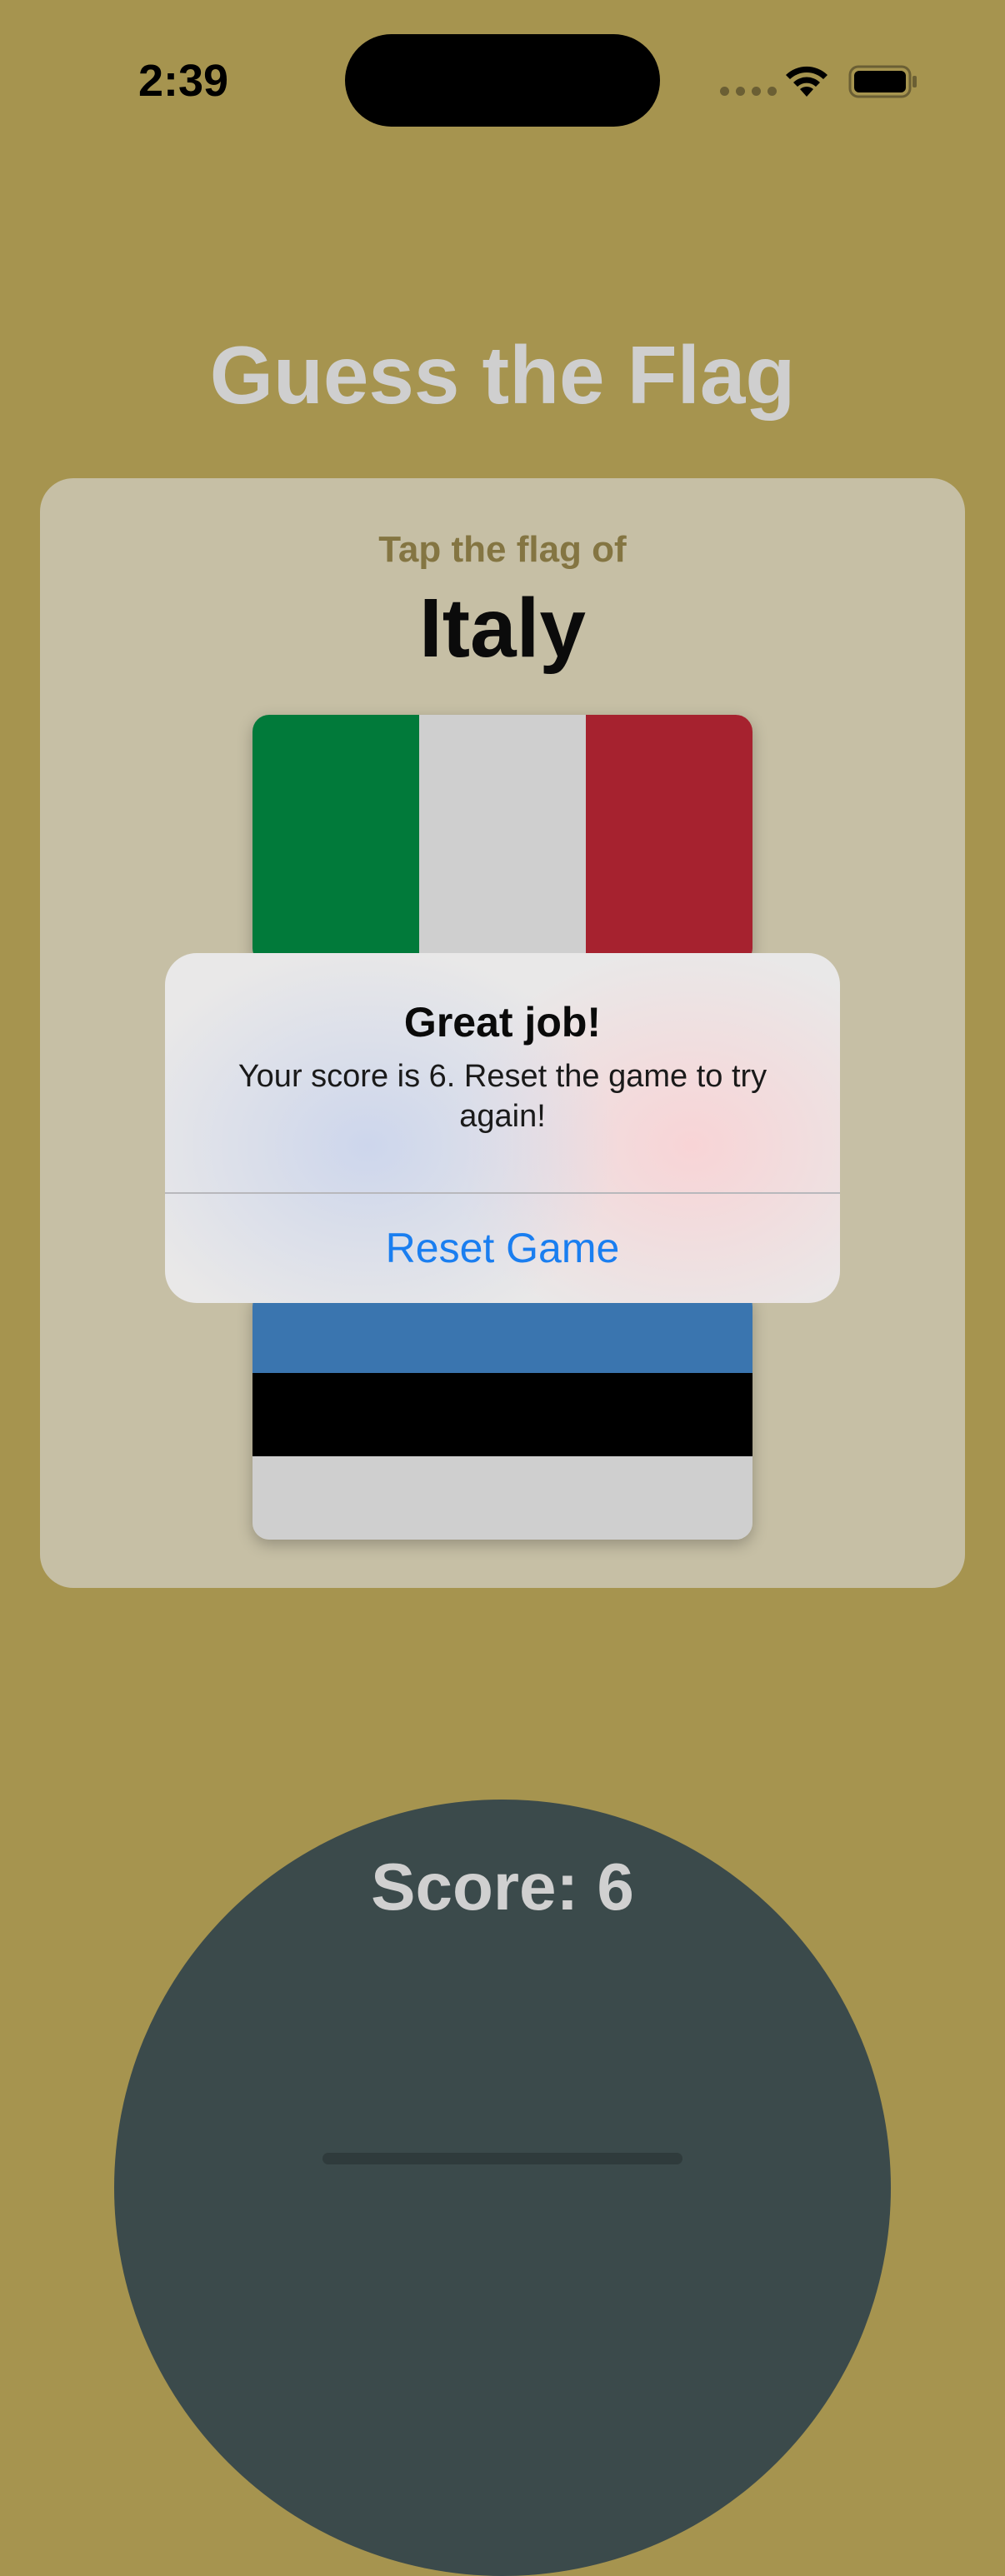 Image resolution: width=1005 pixels, height=2576 pixels. I want to click on country-name: Italy, so click(502, 628).